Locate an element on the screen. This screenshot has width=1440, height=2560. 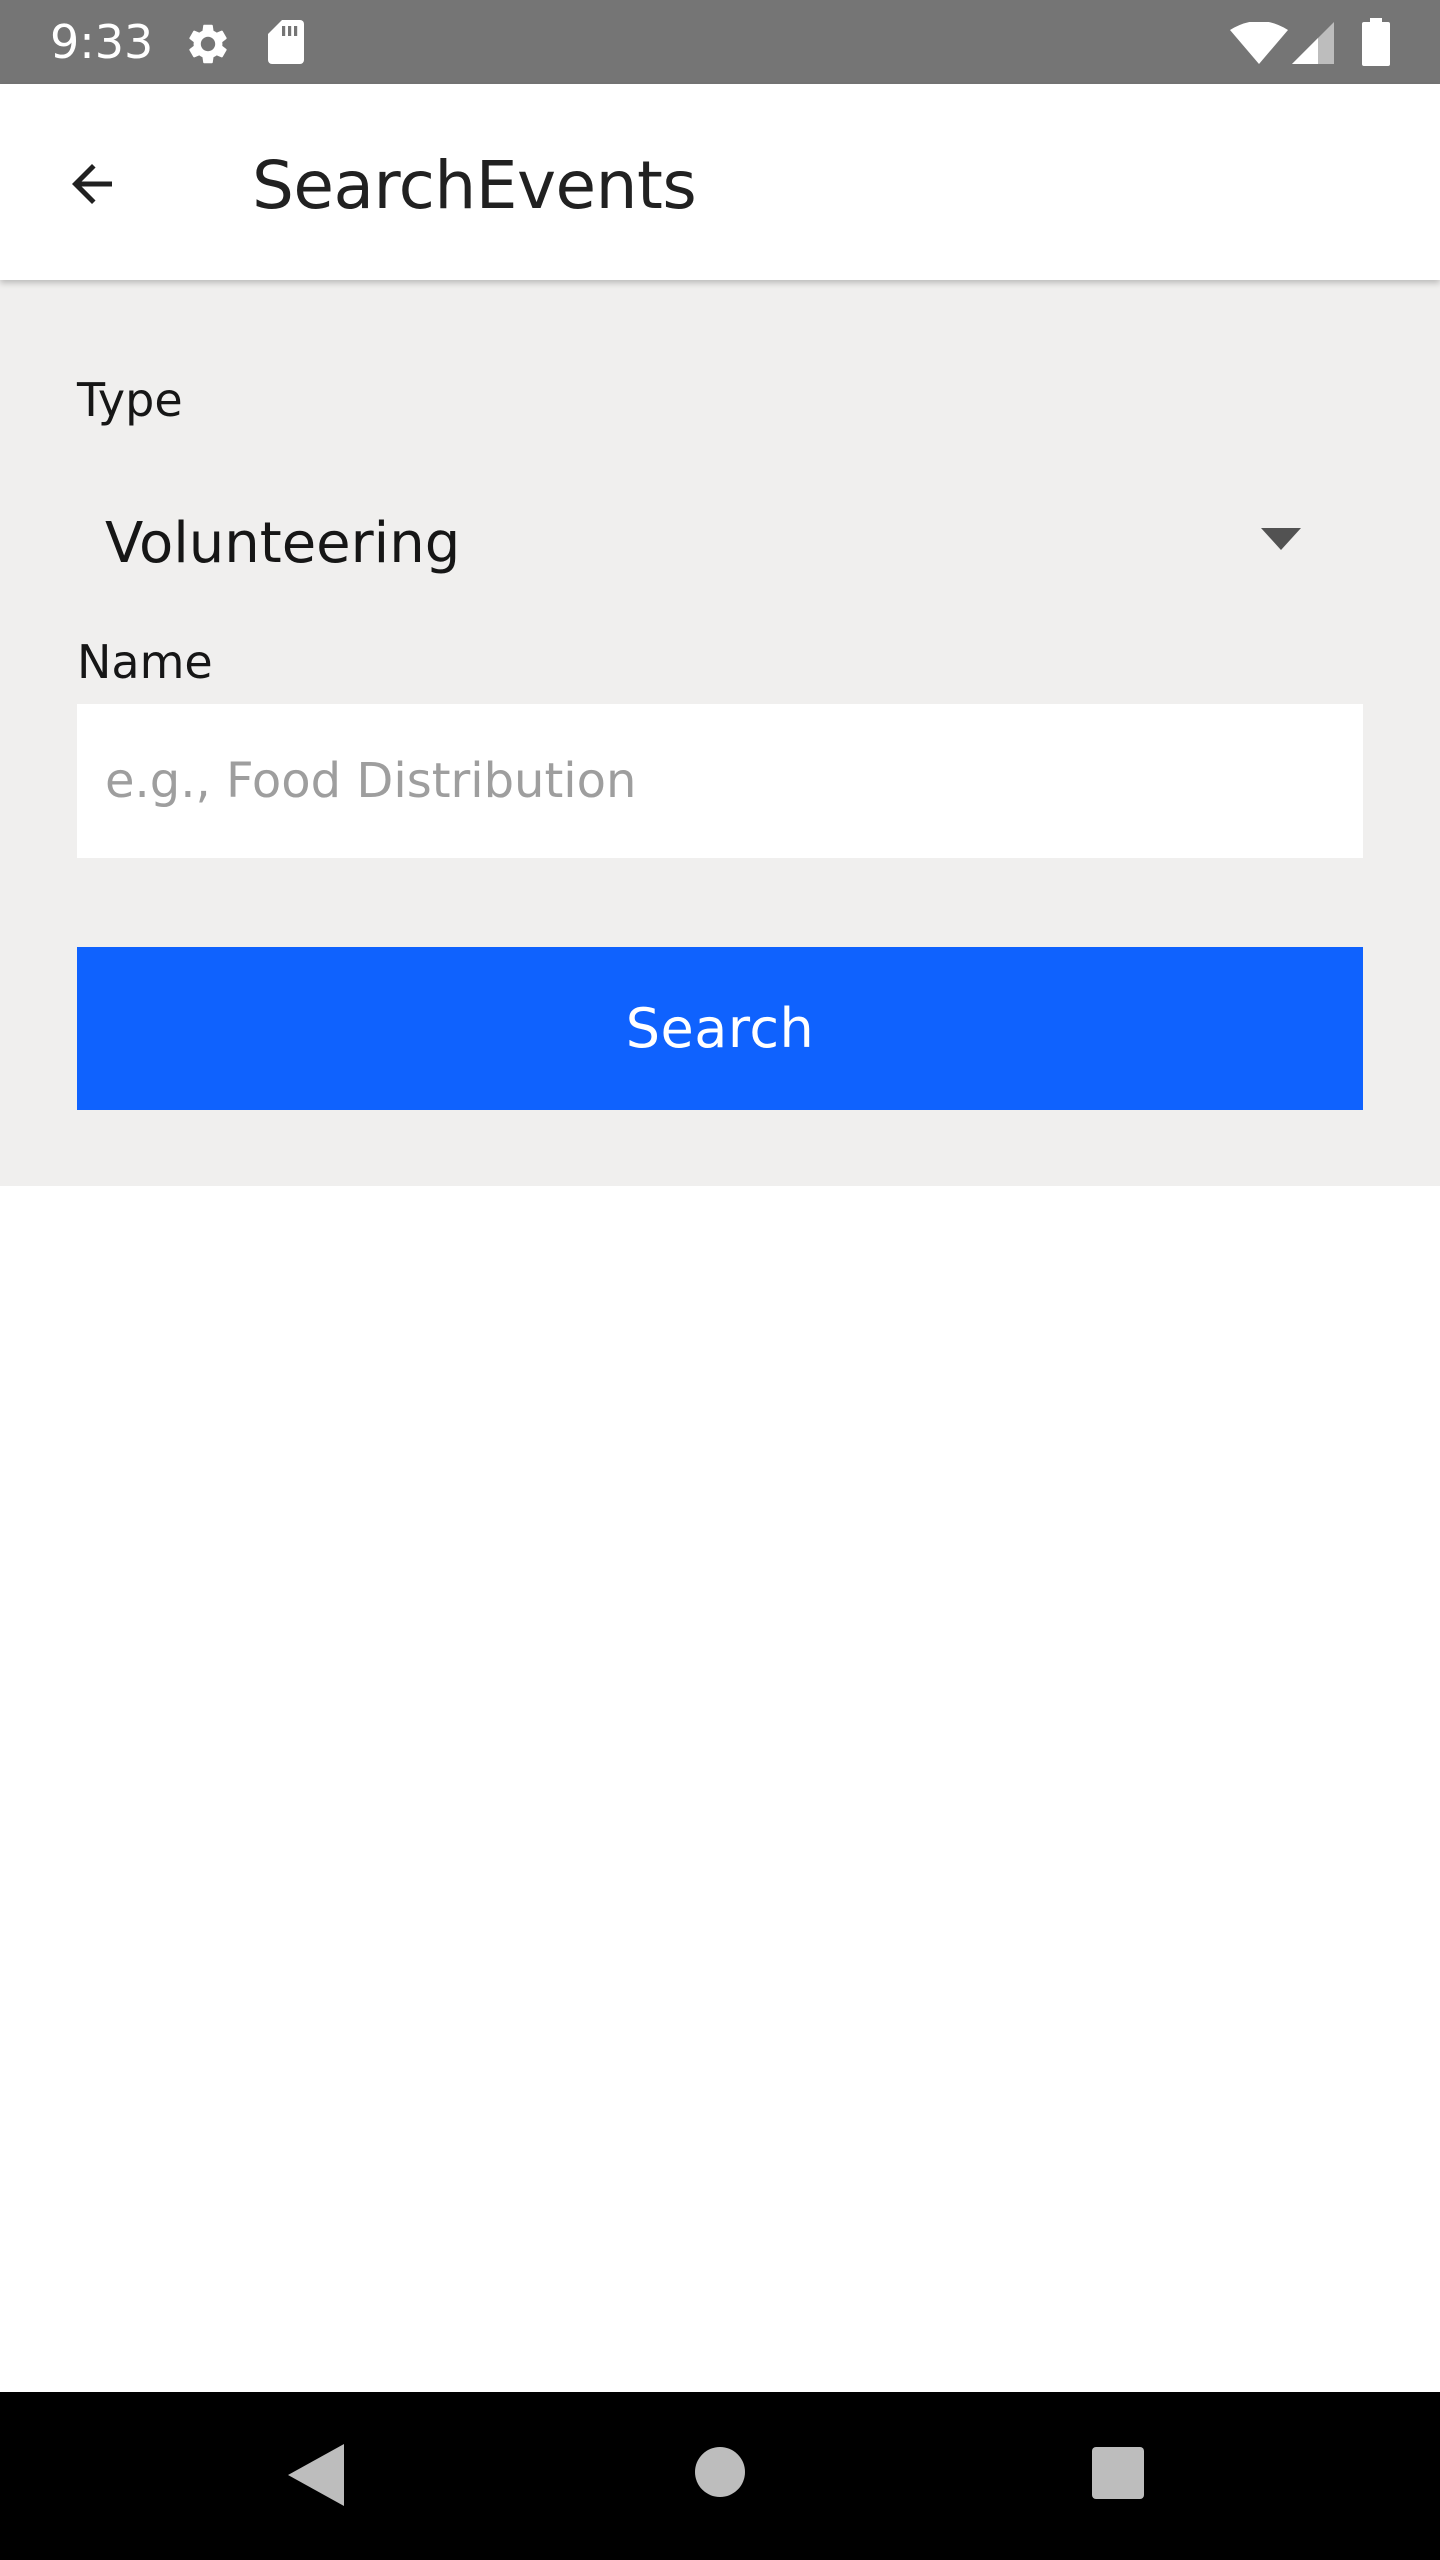
wifi-icon is located at coordinates (1259, 43).